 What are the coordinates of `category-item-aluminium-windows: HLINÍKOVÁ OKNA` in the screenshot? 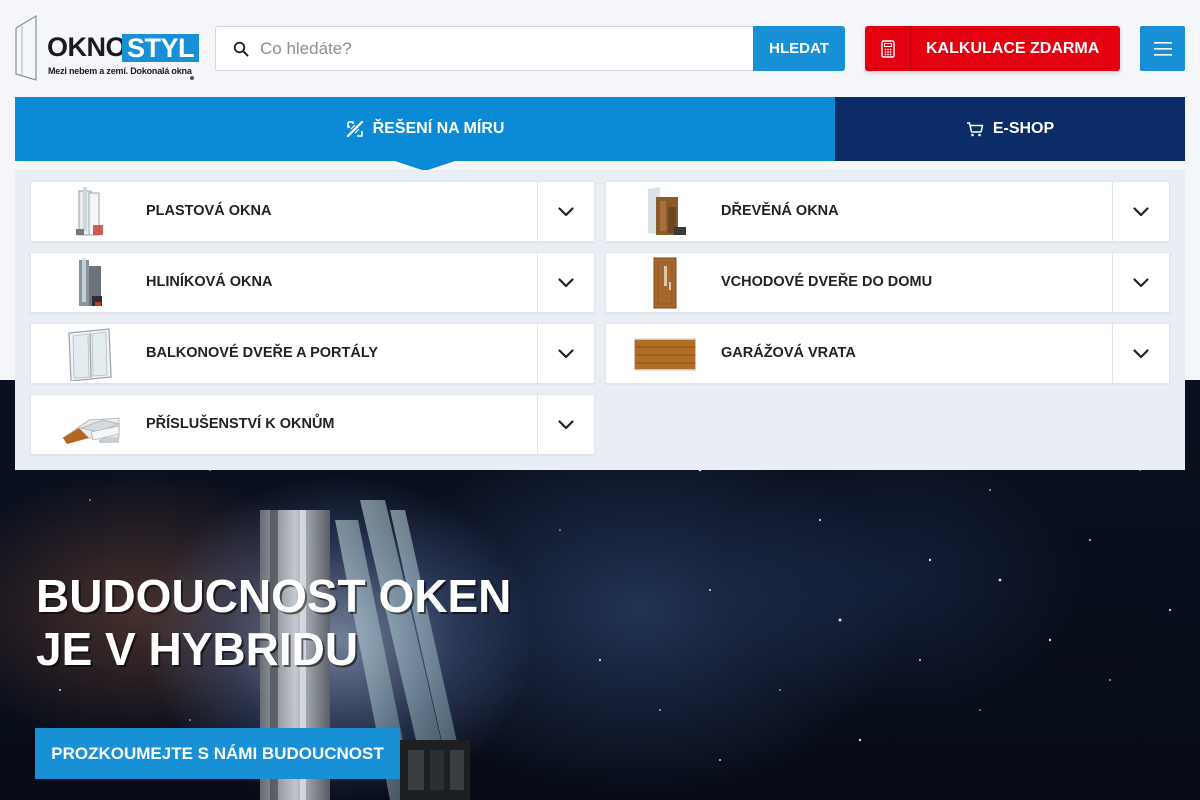 It's located at (312, 282).